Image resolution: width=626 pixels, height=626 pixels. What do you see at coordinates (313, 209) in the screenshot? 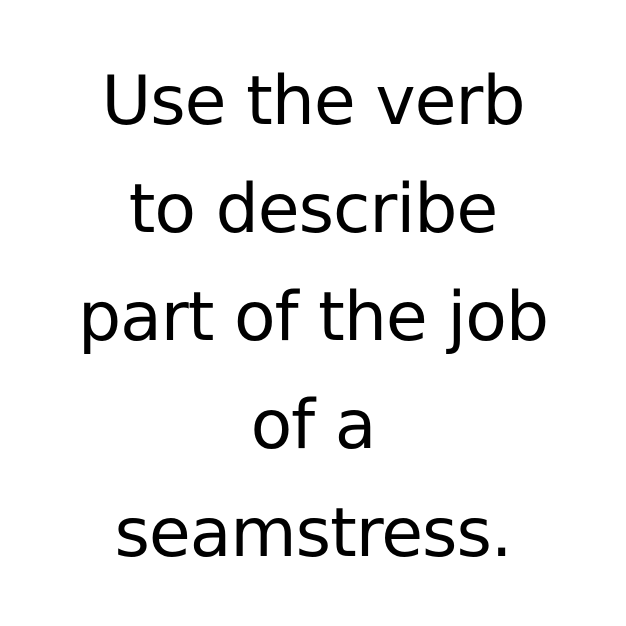
I see `prompt-line-2: to describe` at bounding box center [313, 209].